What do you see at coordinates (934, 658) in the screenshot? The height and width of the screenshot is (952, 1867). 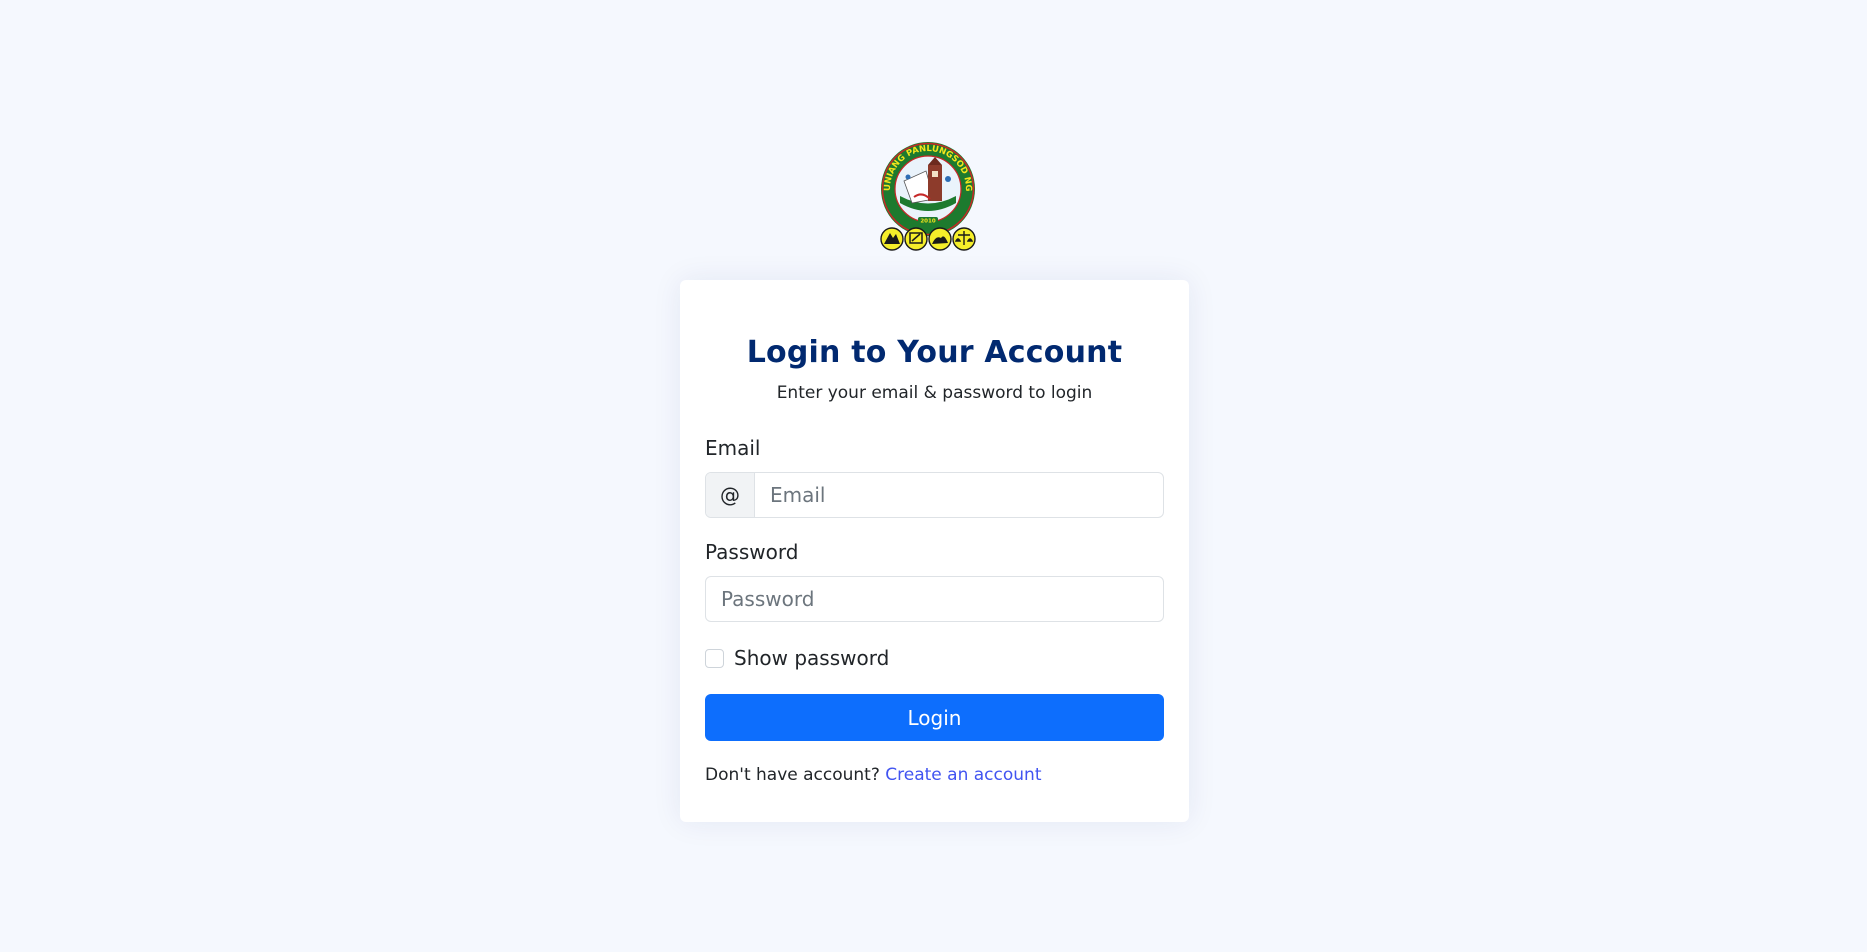 I see `show-password-row: Show password` at bounding box center [934, 658].